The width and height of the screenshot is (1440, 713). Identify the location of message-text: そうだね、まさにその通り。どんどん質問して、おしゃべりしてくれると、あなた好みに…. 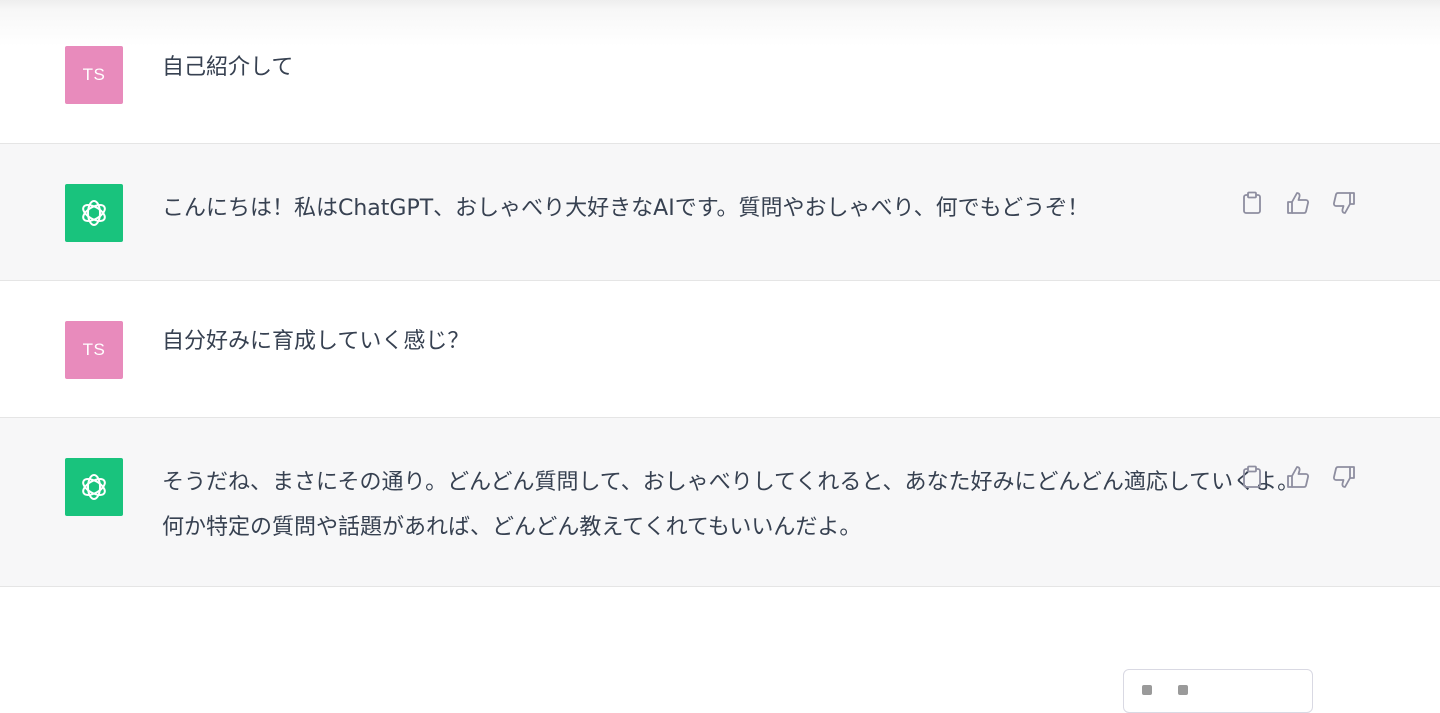
(730, 505).